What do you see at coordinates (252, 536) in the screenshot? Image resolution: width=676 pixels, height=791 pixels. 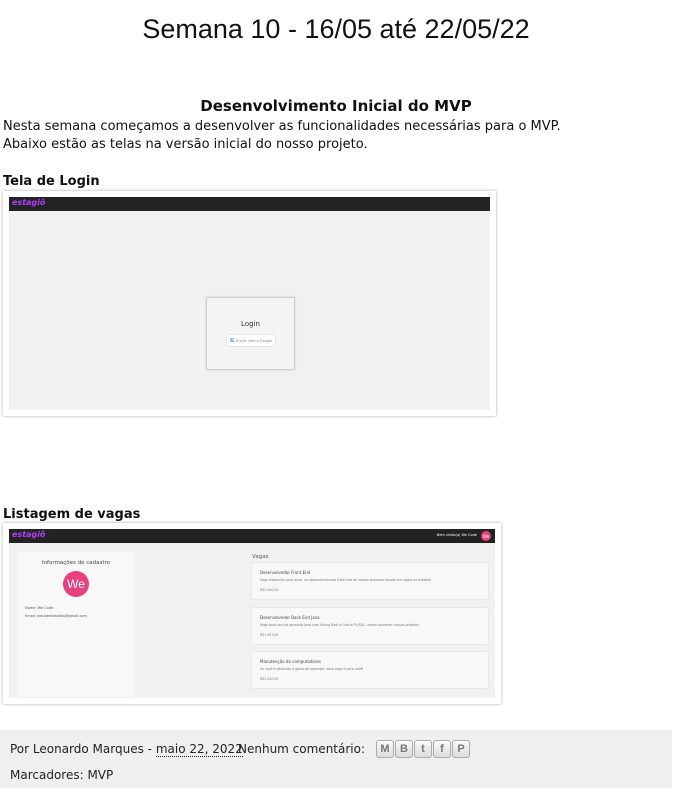 I see `app-navbar: estagiô Bem vindo(a) We Code We` at bounding box center [252, 536].